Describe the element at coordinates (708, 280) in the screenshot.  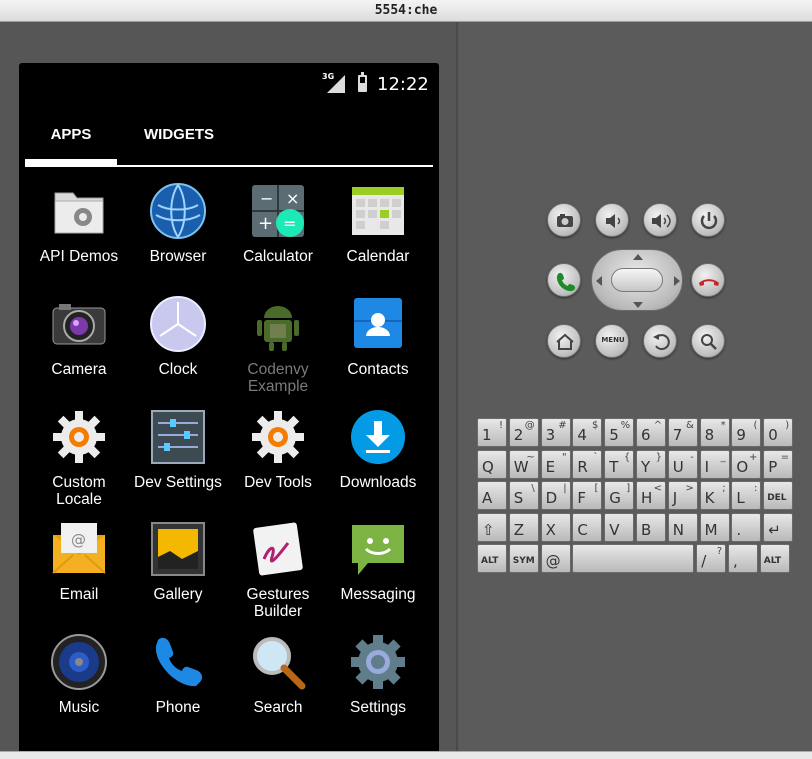
I see `end-call-button` at that location.